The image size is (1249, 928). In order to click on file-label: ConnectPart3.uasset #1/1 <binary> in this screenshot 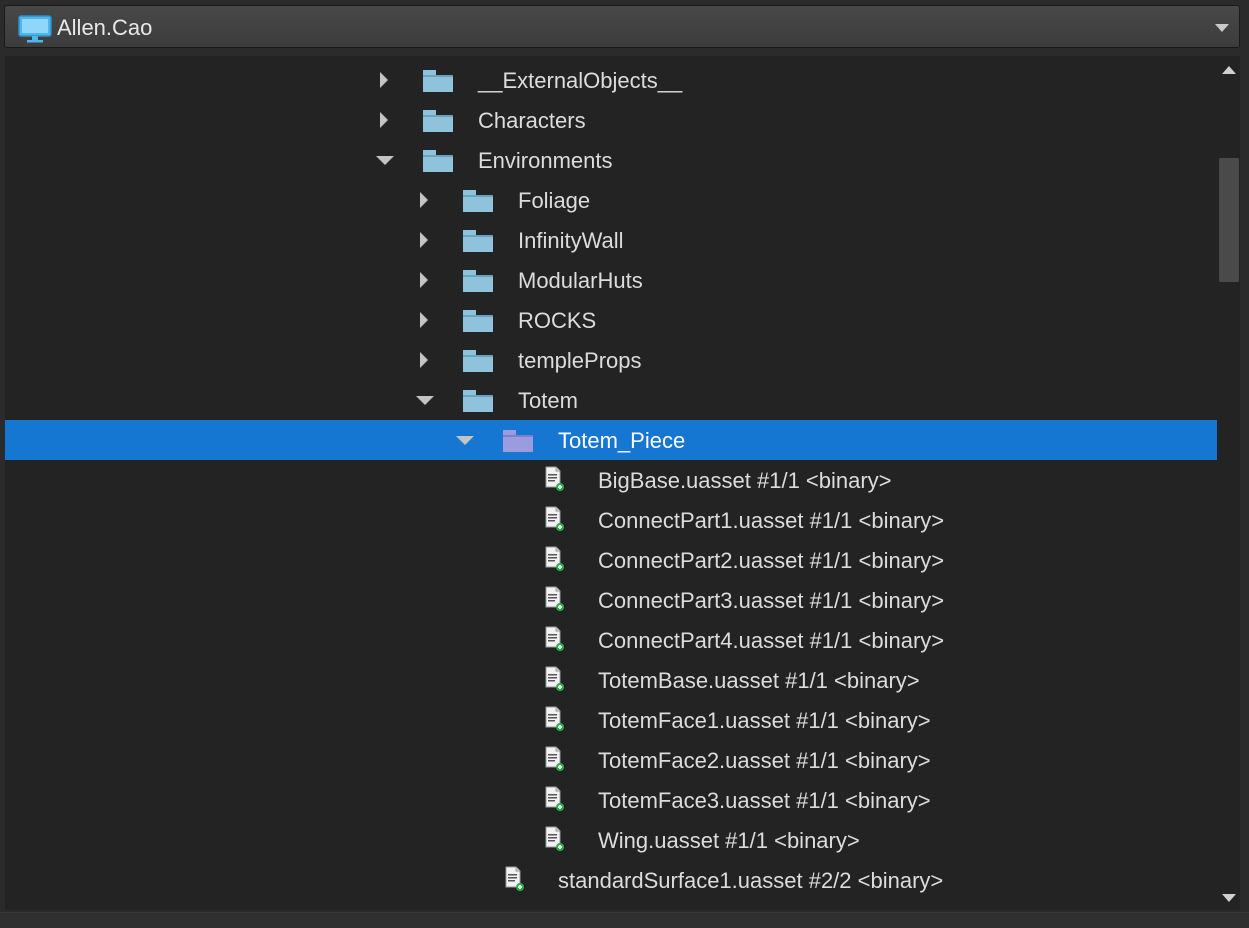, I will do `click(771, 600)`.